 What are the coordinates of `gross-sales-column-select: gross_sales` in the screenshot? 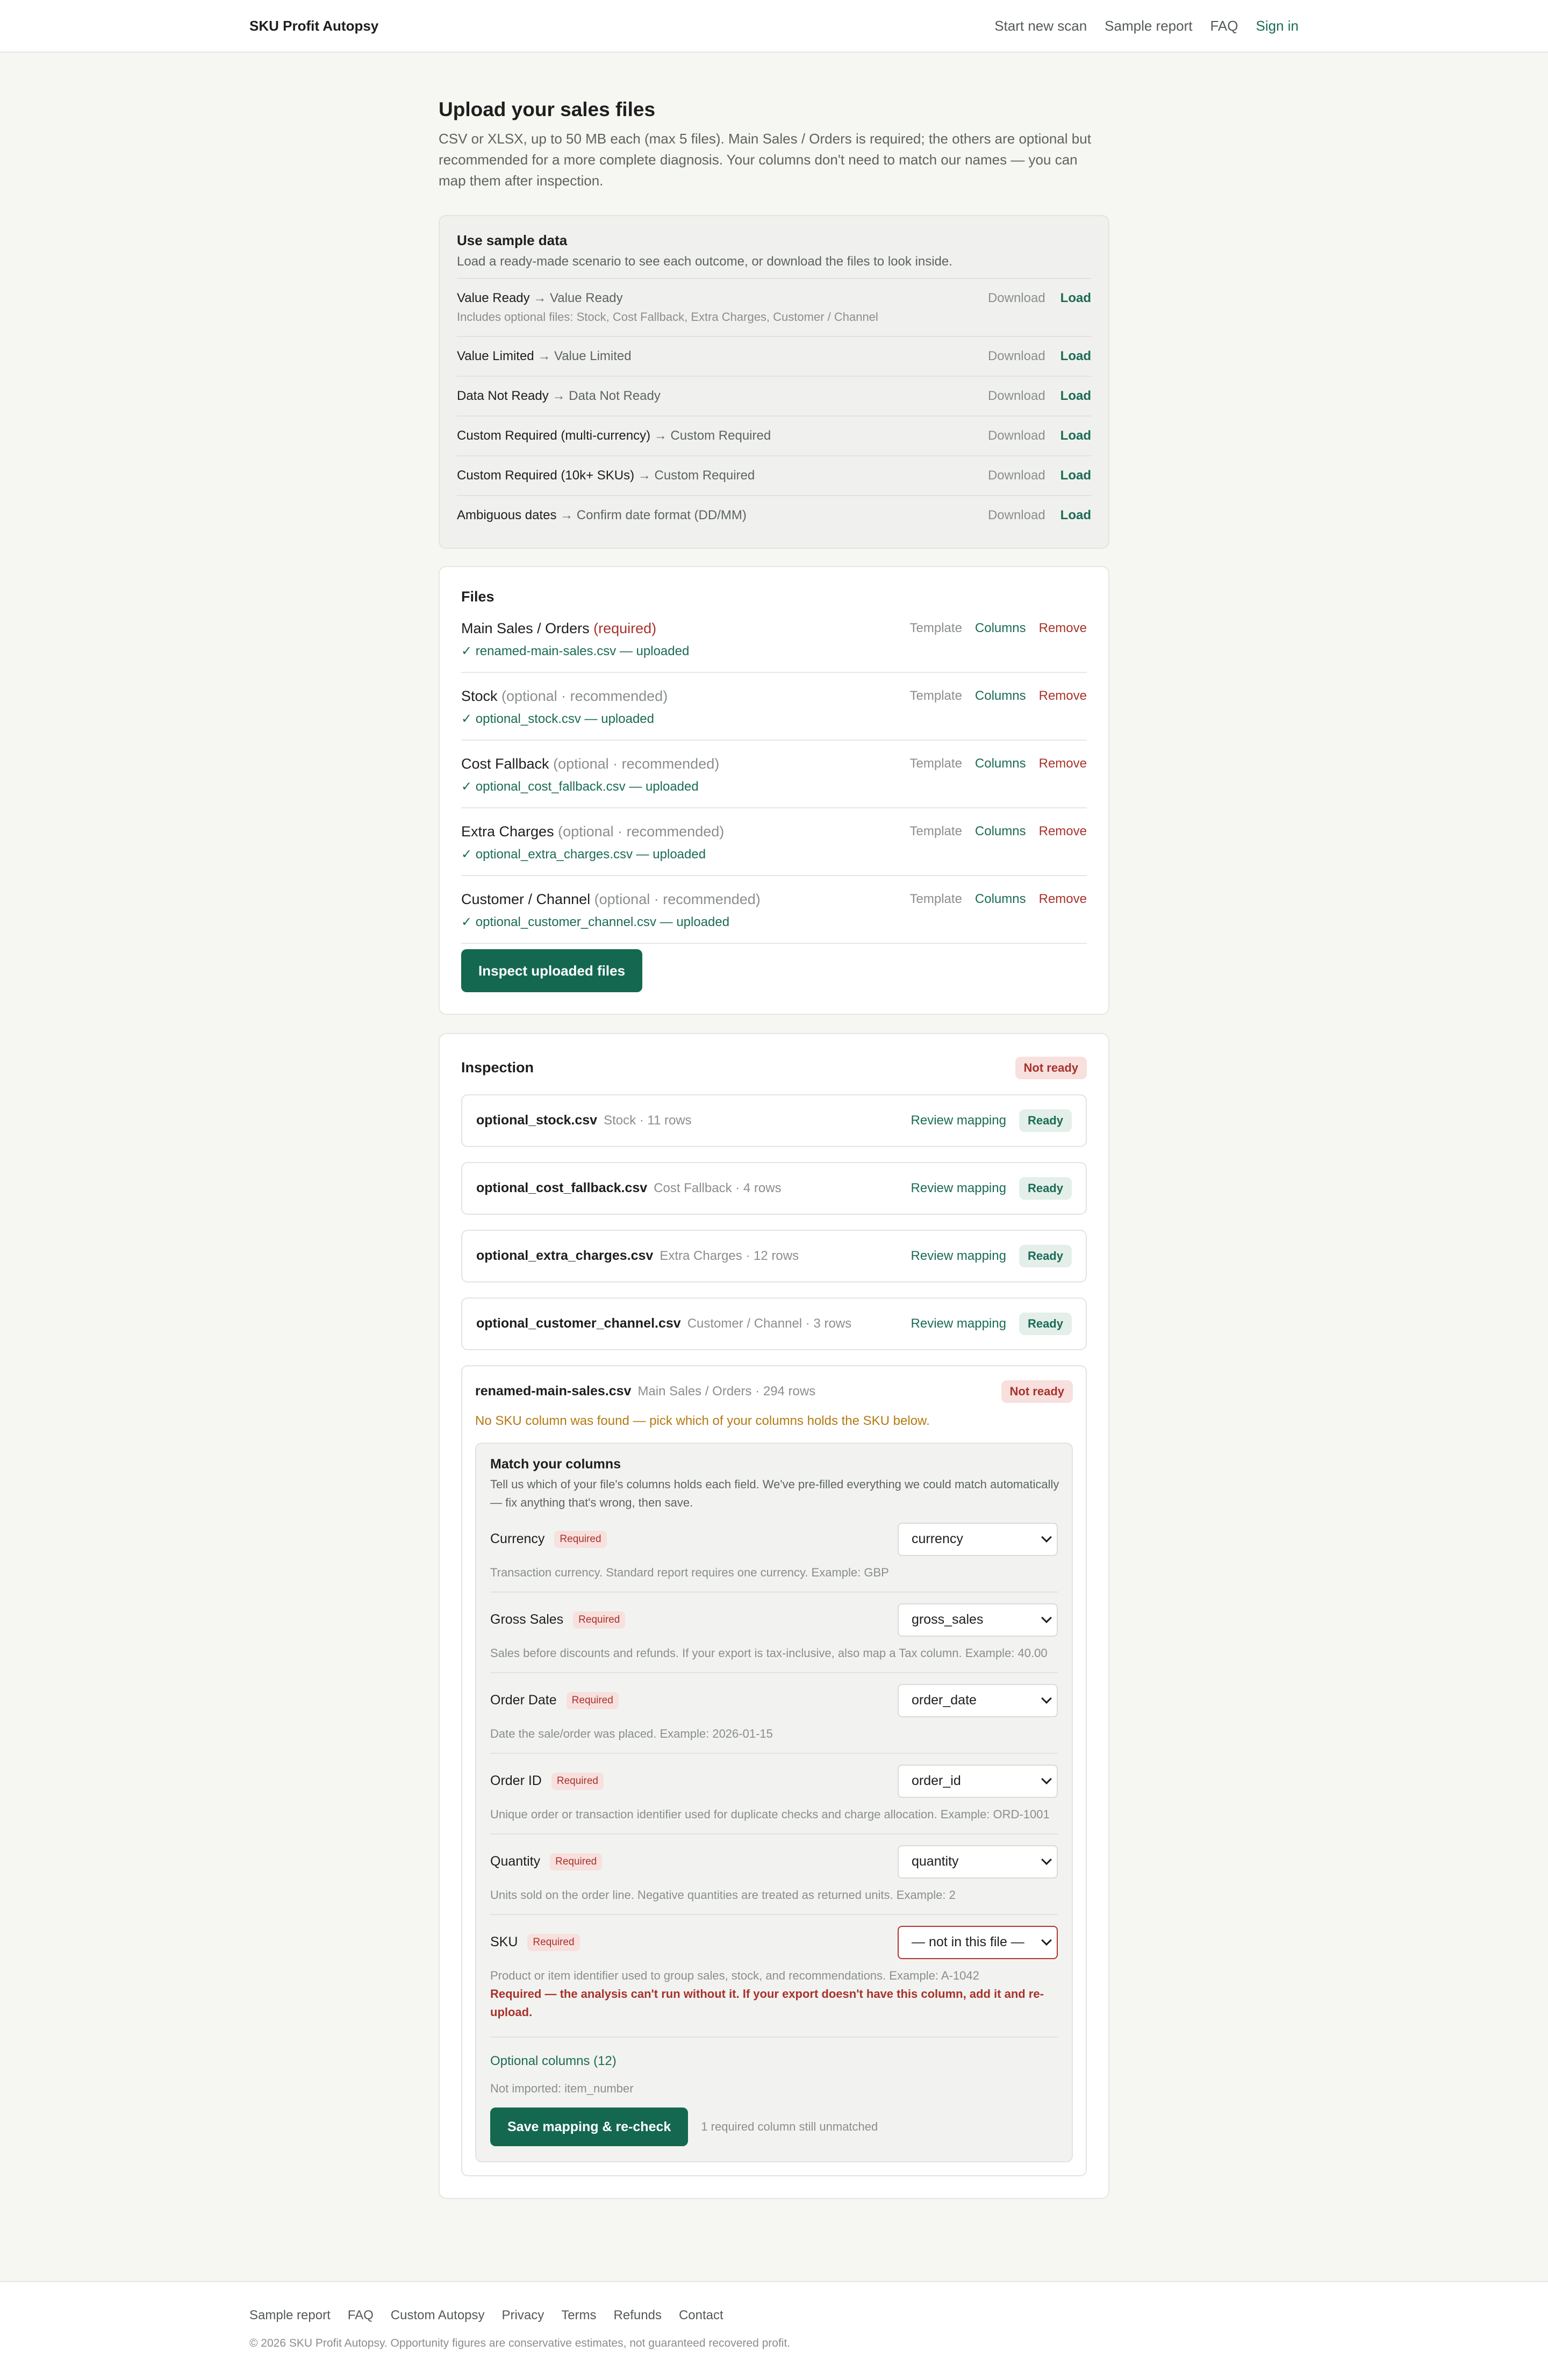 It's located at (978, 1620).